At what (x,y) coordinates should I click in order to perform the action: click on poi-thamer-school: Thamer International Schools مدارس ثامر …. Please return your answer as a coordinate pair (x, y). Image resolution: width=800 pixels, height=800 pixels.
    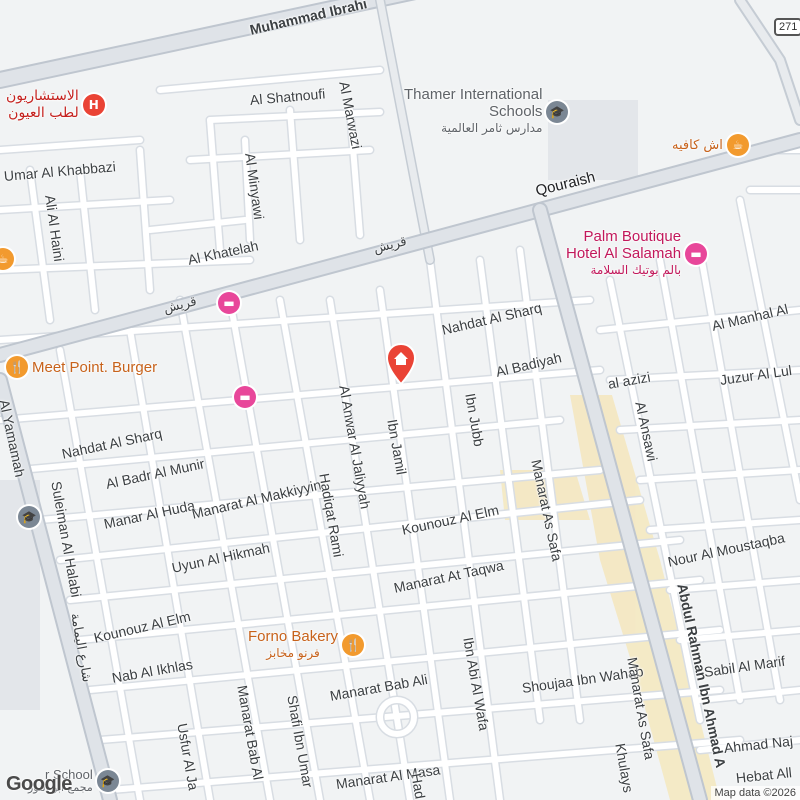
    Looking at the image, I should click on (486, 111).